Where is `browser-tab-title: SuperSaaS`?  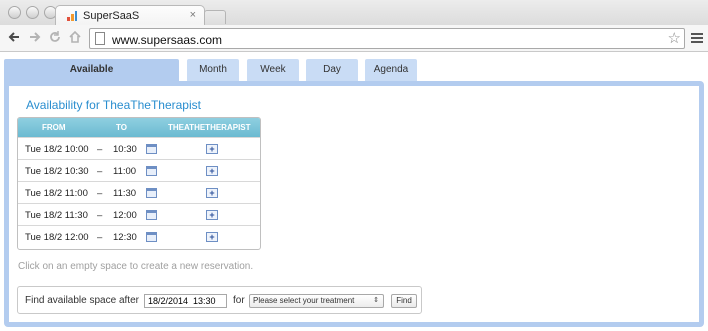
browser-tab-title: SuperSaaS is located at coordinates (111, 16).